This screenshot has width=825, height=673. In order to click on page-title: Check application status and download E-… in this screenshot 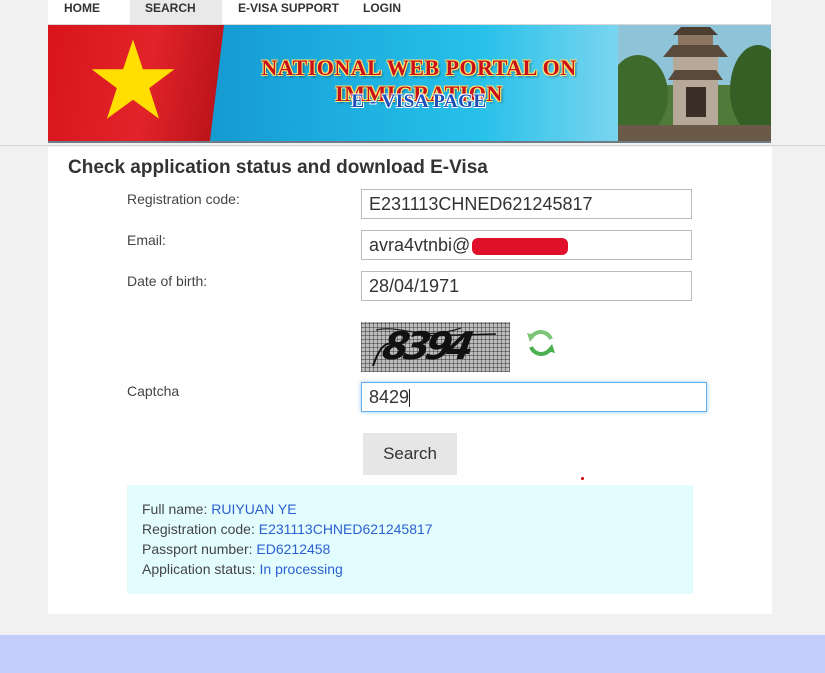, I will do `click(278, 167)`.